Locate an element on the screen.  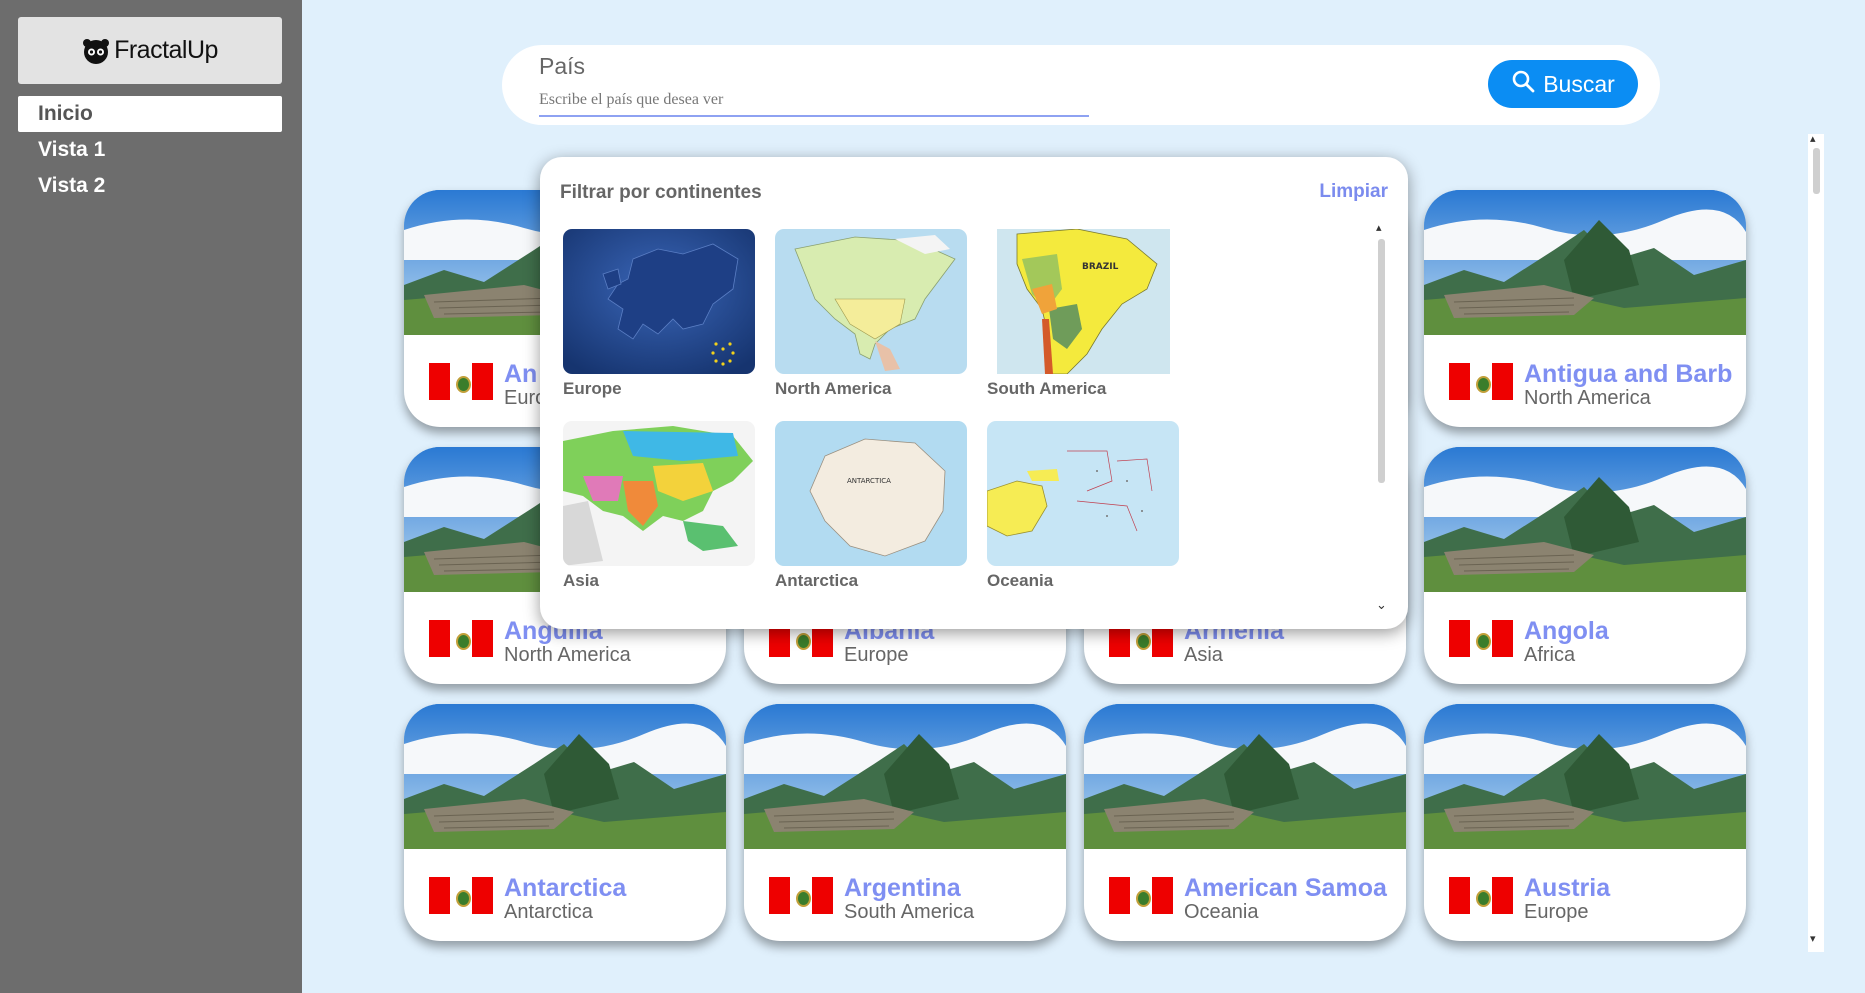
antarctica-map-image: ANTARCTICA is located at coordinates (871, 493).